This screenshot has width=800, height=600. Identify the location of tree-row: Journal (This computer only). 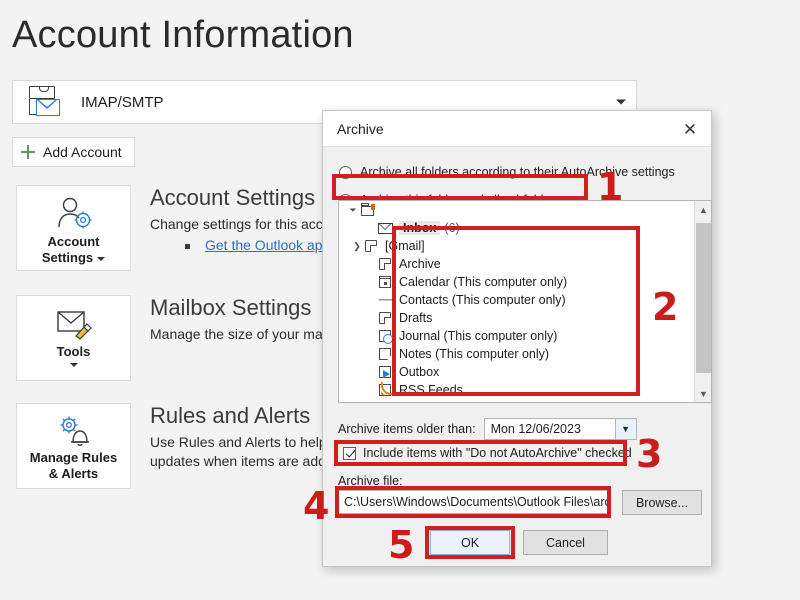
(516, 336).